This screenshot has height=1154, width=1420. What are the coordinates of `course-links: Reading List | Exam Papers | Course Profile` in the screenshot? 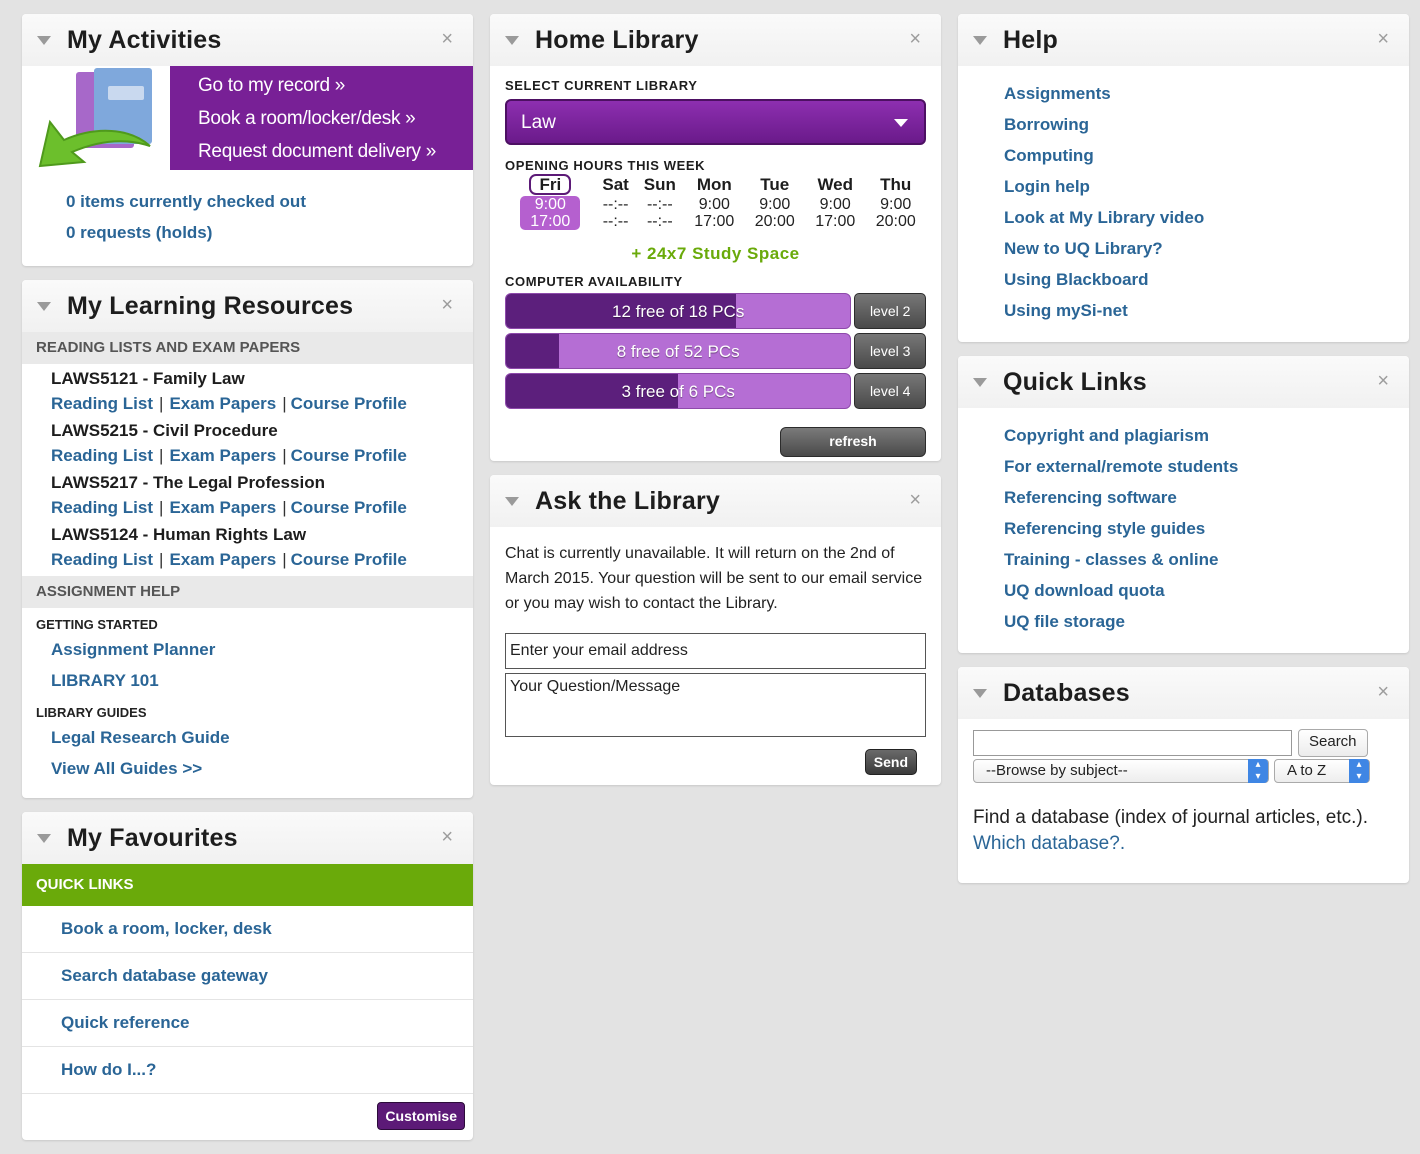 It's located at (262, 507).